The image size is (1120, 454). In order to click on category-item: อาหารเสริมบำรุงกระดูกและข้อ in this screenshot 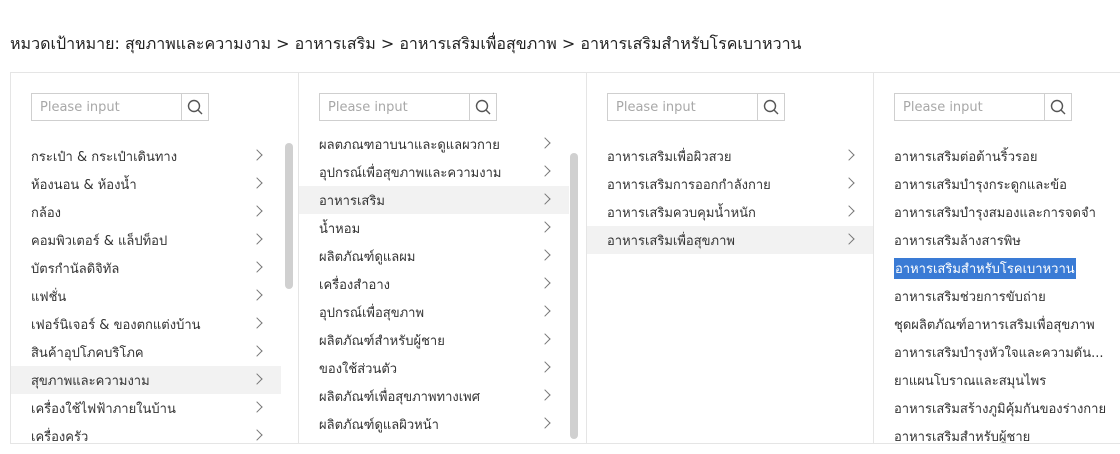, I will do `click(997, 184)`.